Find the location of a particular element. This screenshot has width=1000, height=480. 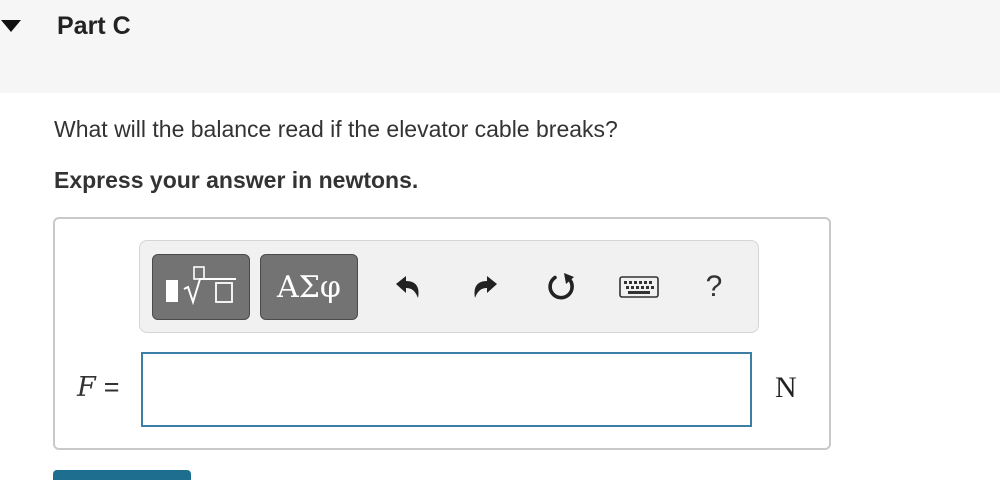

variable-name: F is located at coordinates (86, 387).